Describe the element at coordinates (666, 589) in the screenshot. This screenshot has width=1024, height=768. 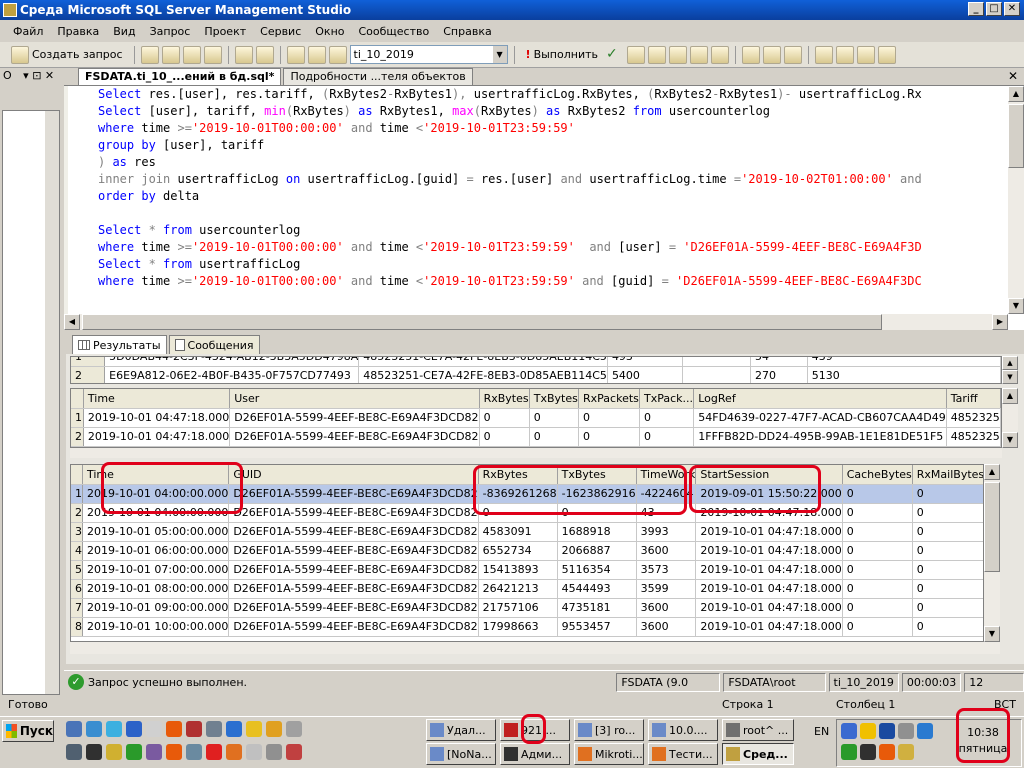
I see `table-cell: 3599` at that location.